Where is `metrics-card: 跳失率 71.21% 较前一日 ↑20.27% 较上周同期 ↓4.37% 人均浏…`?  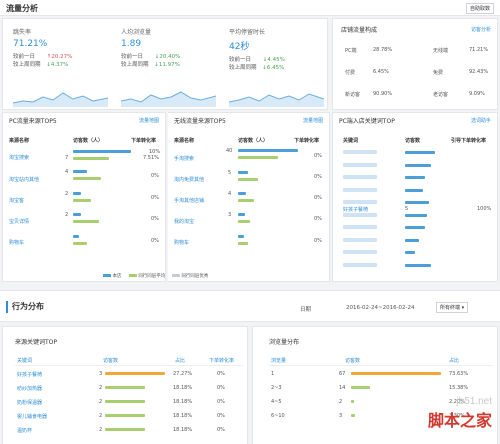 metrics-card: 跳失率 71.21% 较前一日 ↑20.27% 较上周同期 ↓4.37% 人均浏… is located at coordinates (165, 64).